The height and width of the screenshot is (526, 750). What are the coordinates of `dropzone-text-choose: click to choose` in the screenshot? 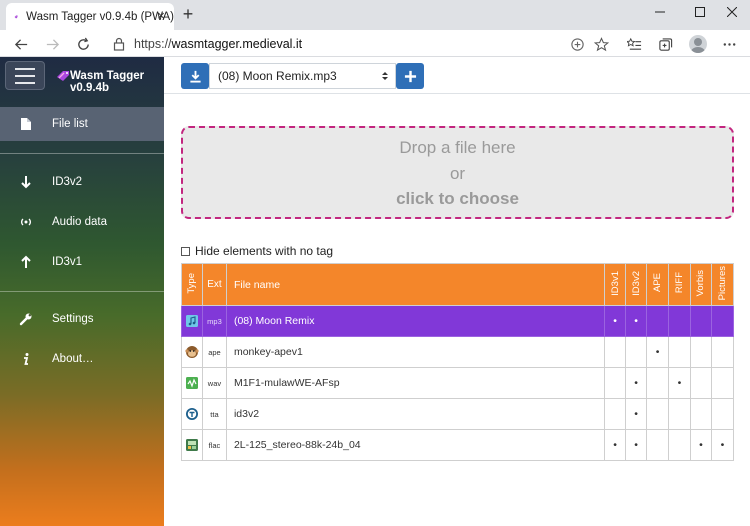 It's located at (457, 198).